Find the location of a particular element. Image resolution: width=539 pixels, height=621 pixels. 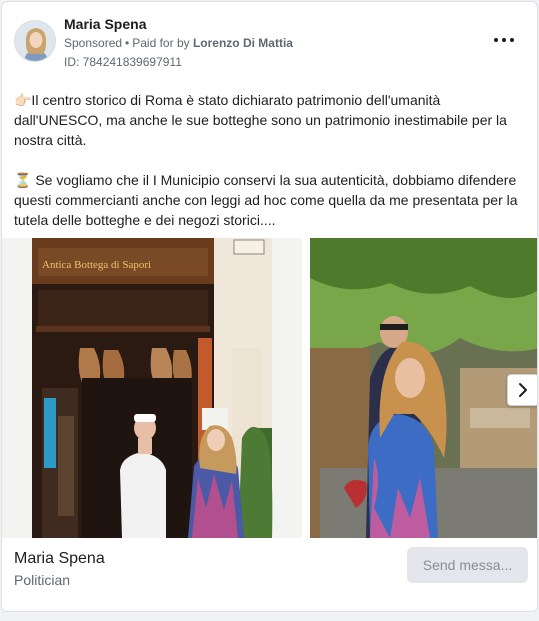

payer-name: Lorenzo Di Mattia is located at coordinates (242, 43).